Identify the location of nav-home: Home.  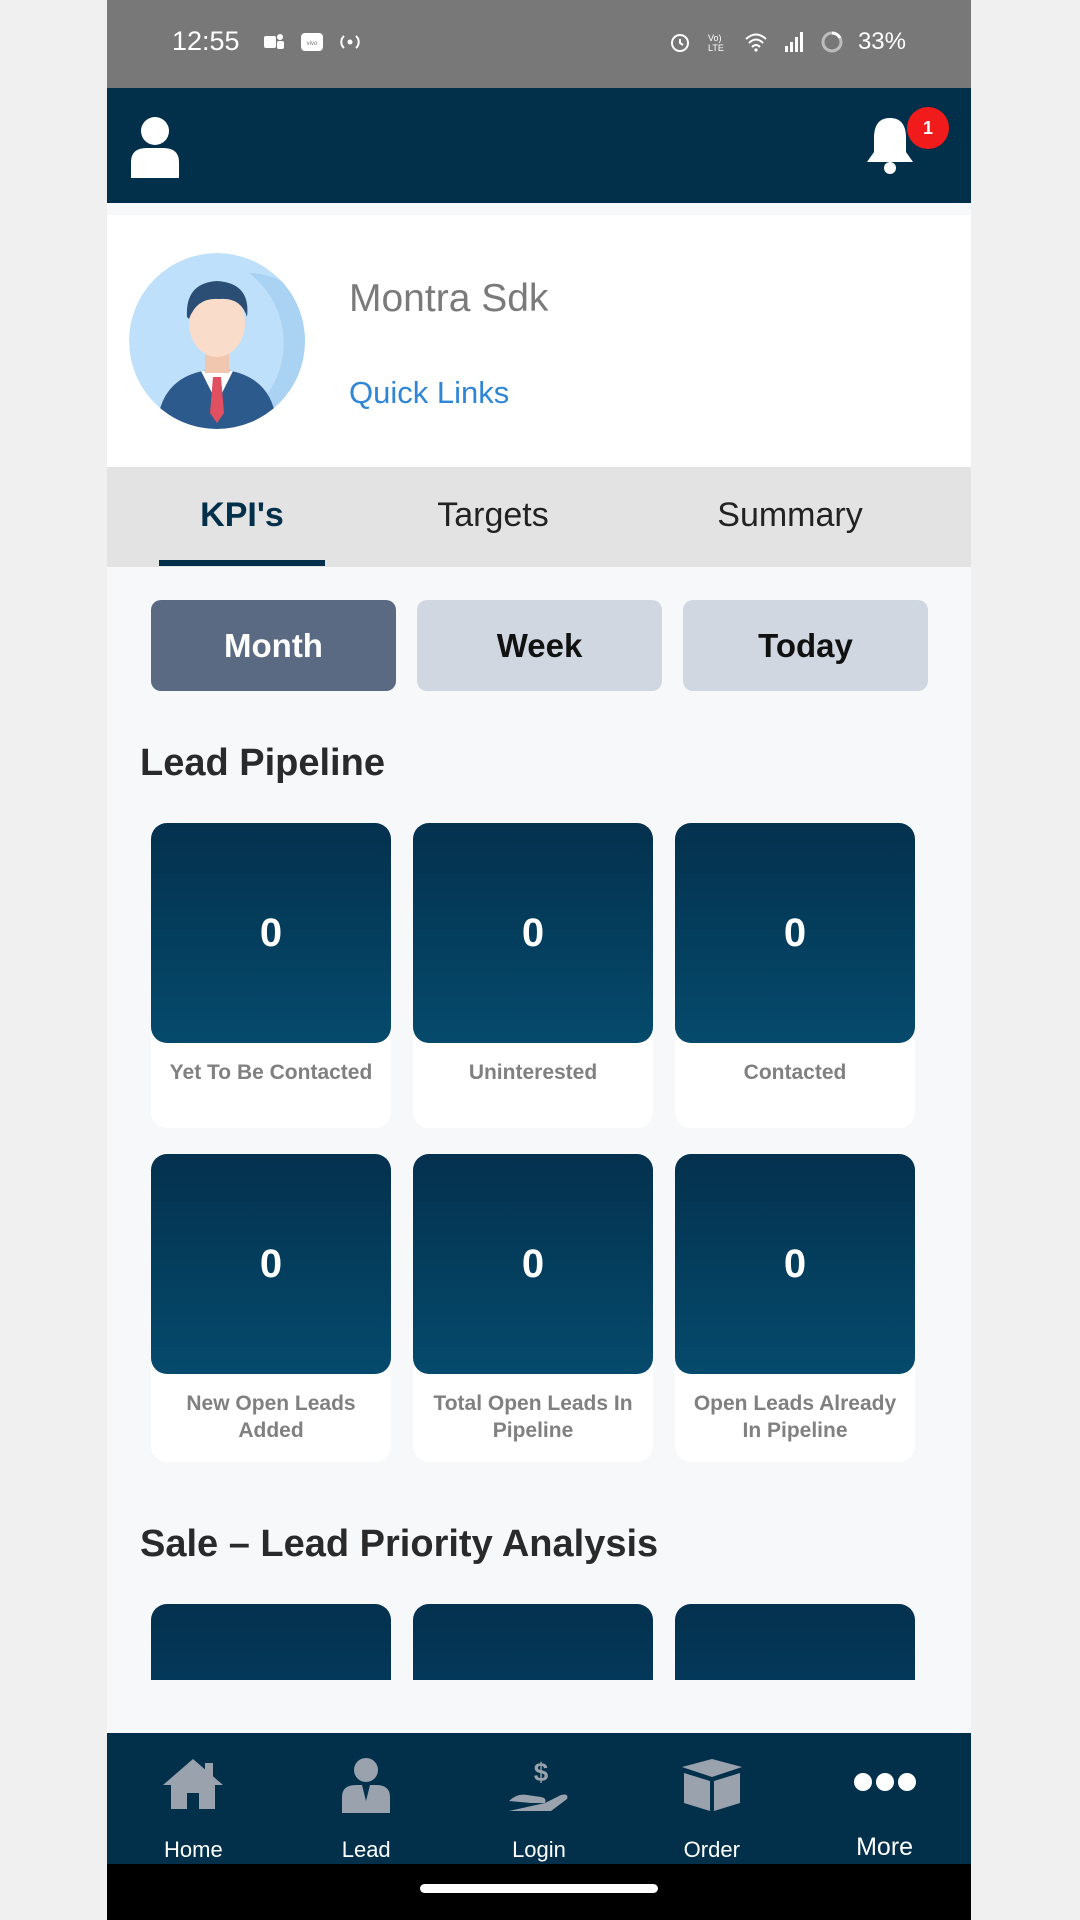
(193, 1798).